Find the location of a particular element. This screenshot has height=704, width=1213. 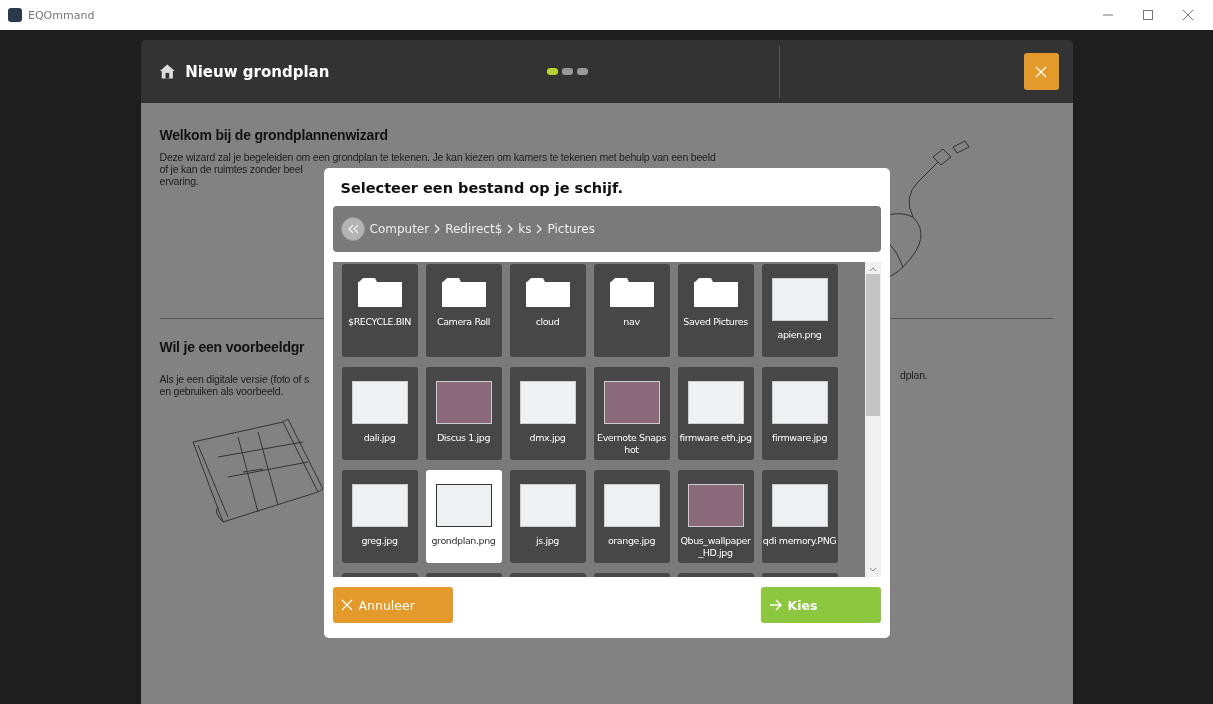

file-name: Camera Roll is located at coordinates (463, 322).